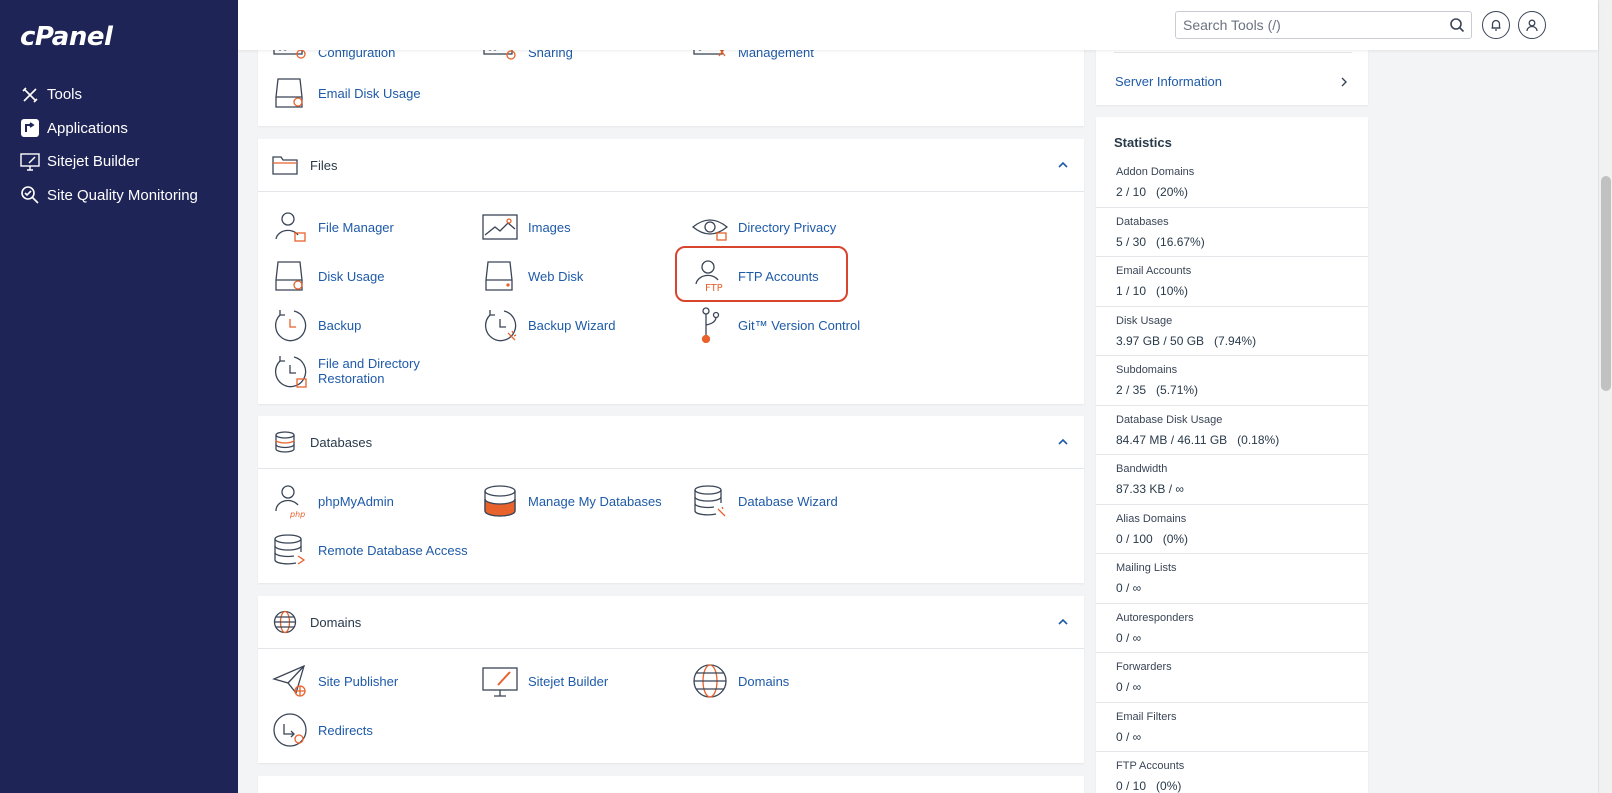  Describe the element at coordinates (1146, 568) in the screenshot. I see `stat-label: Mailing Lists` at that location.